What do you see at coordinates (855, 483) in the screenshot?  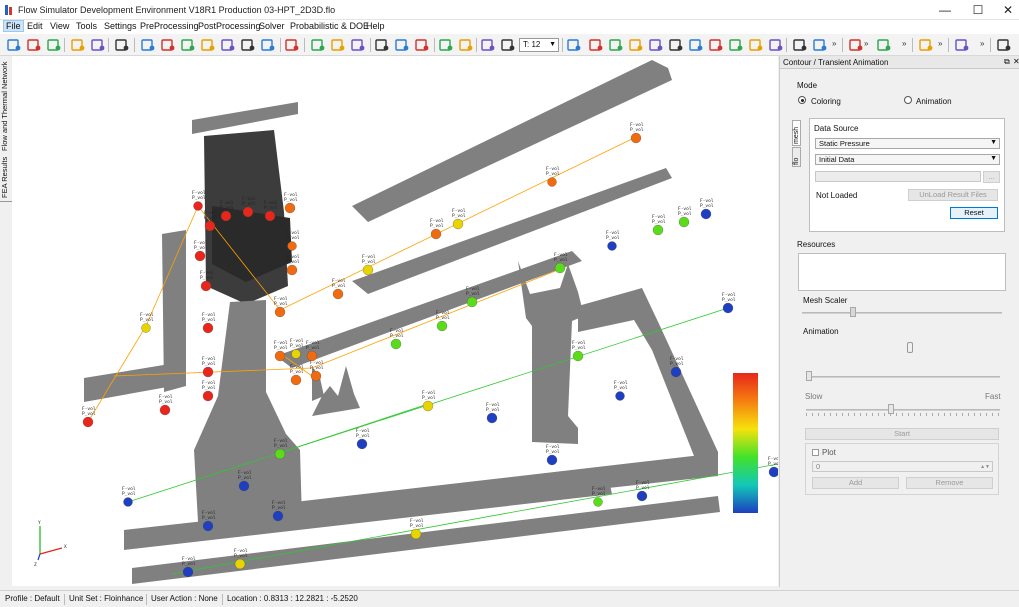 I see `add-button: Add` at bounding box center [855, 483].